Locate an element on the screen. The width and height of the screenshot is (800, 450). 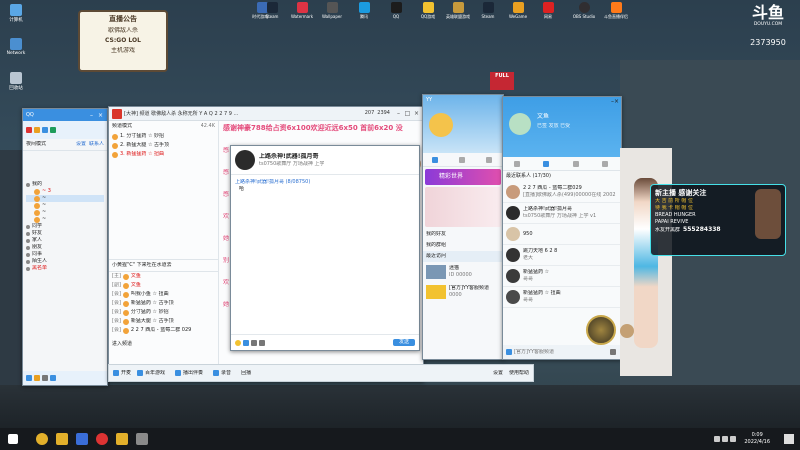
group-item: 陌生人 is located at coordinates (65, 261).